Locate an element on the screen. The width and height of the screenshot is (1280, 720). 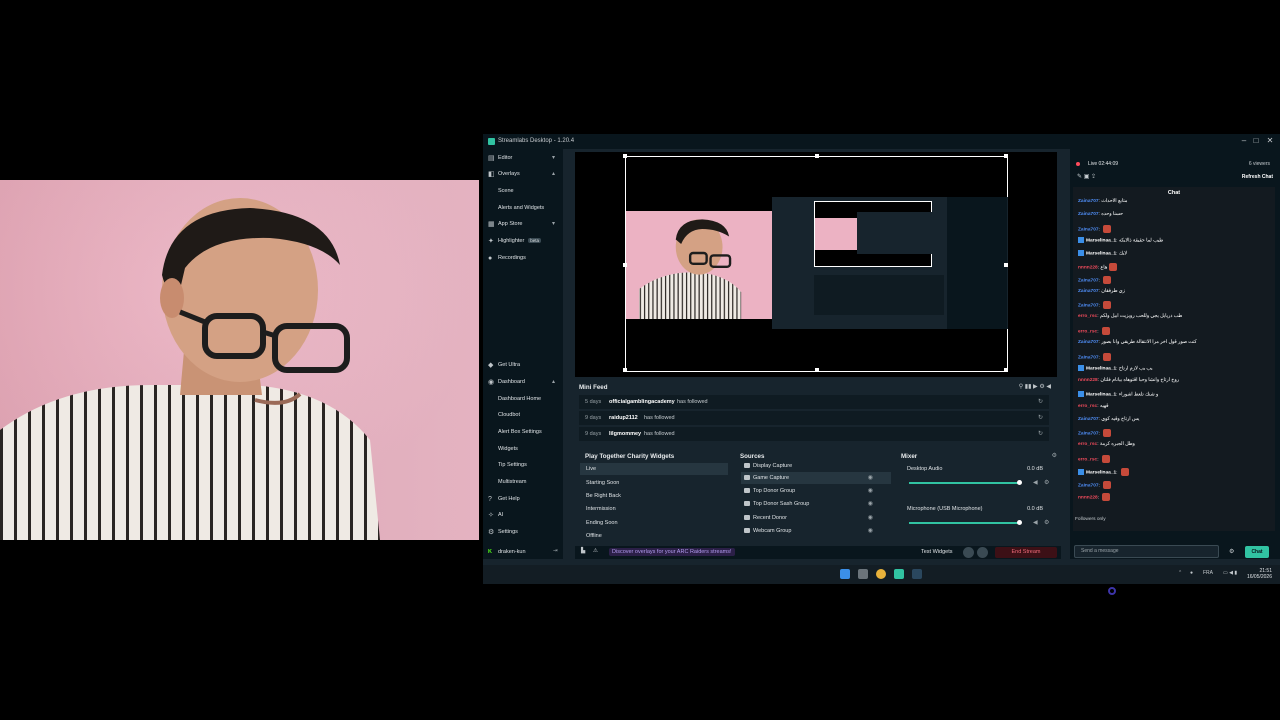
chrome-icon is located at coordinates (881, 574).